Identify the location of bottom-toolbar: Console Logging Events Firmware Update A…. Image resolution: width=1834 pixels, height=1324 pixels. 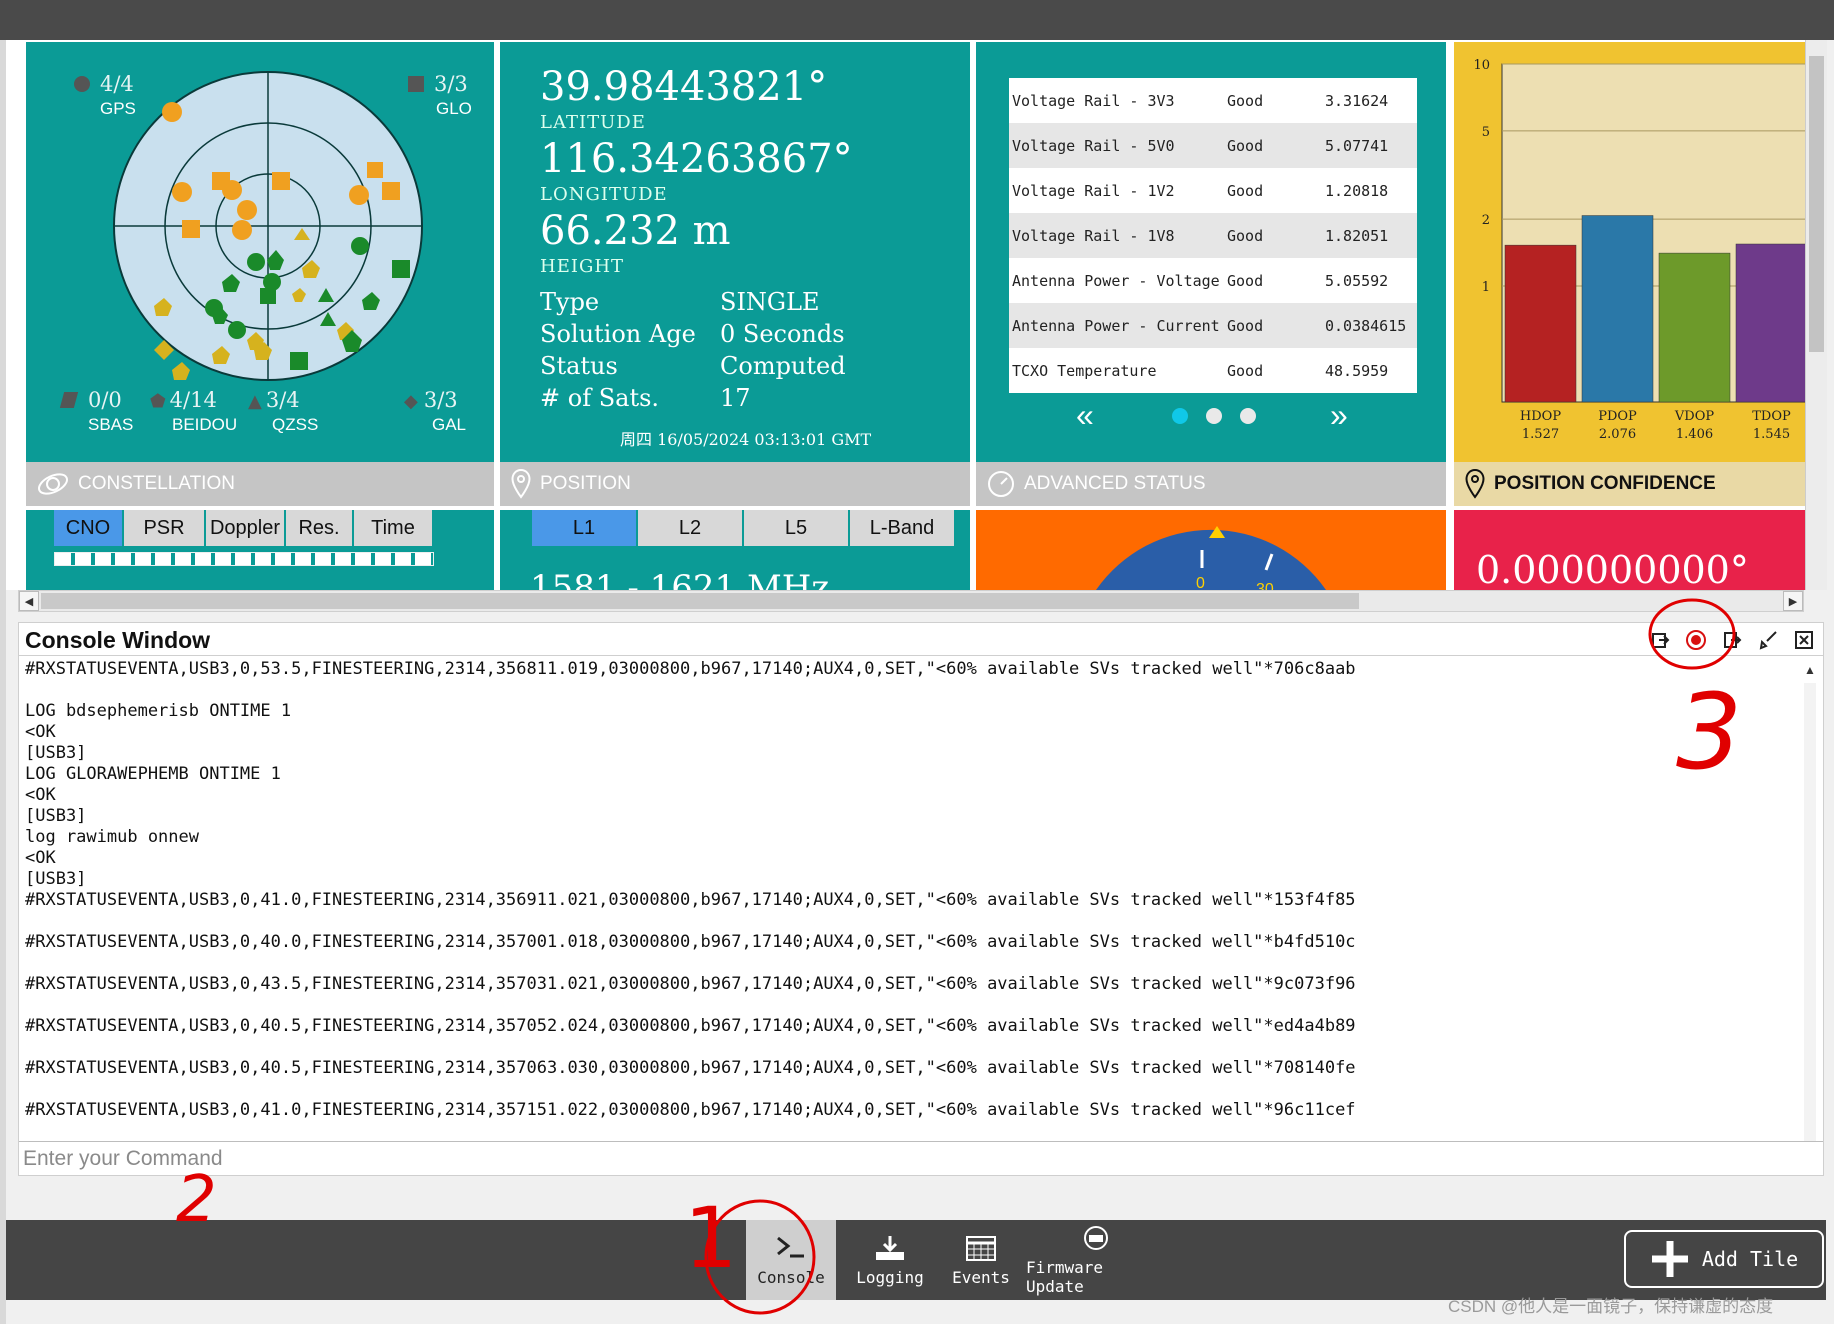
(916, 1260).